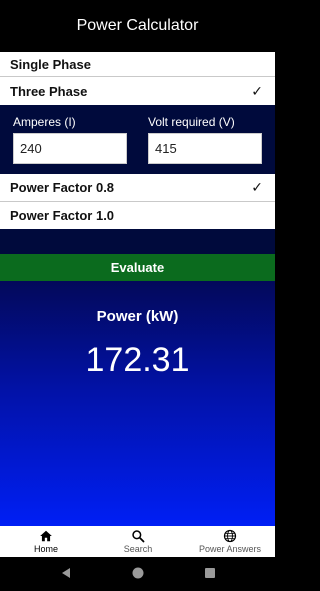 The image size is (320, 591). What do you see at coordinates (70, 148) in the screenshot?
I see `amperes-input: 240` at bounding box center [70, 148].